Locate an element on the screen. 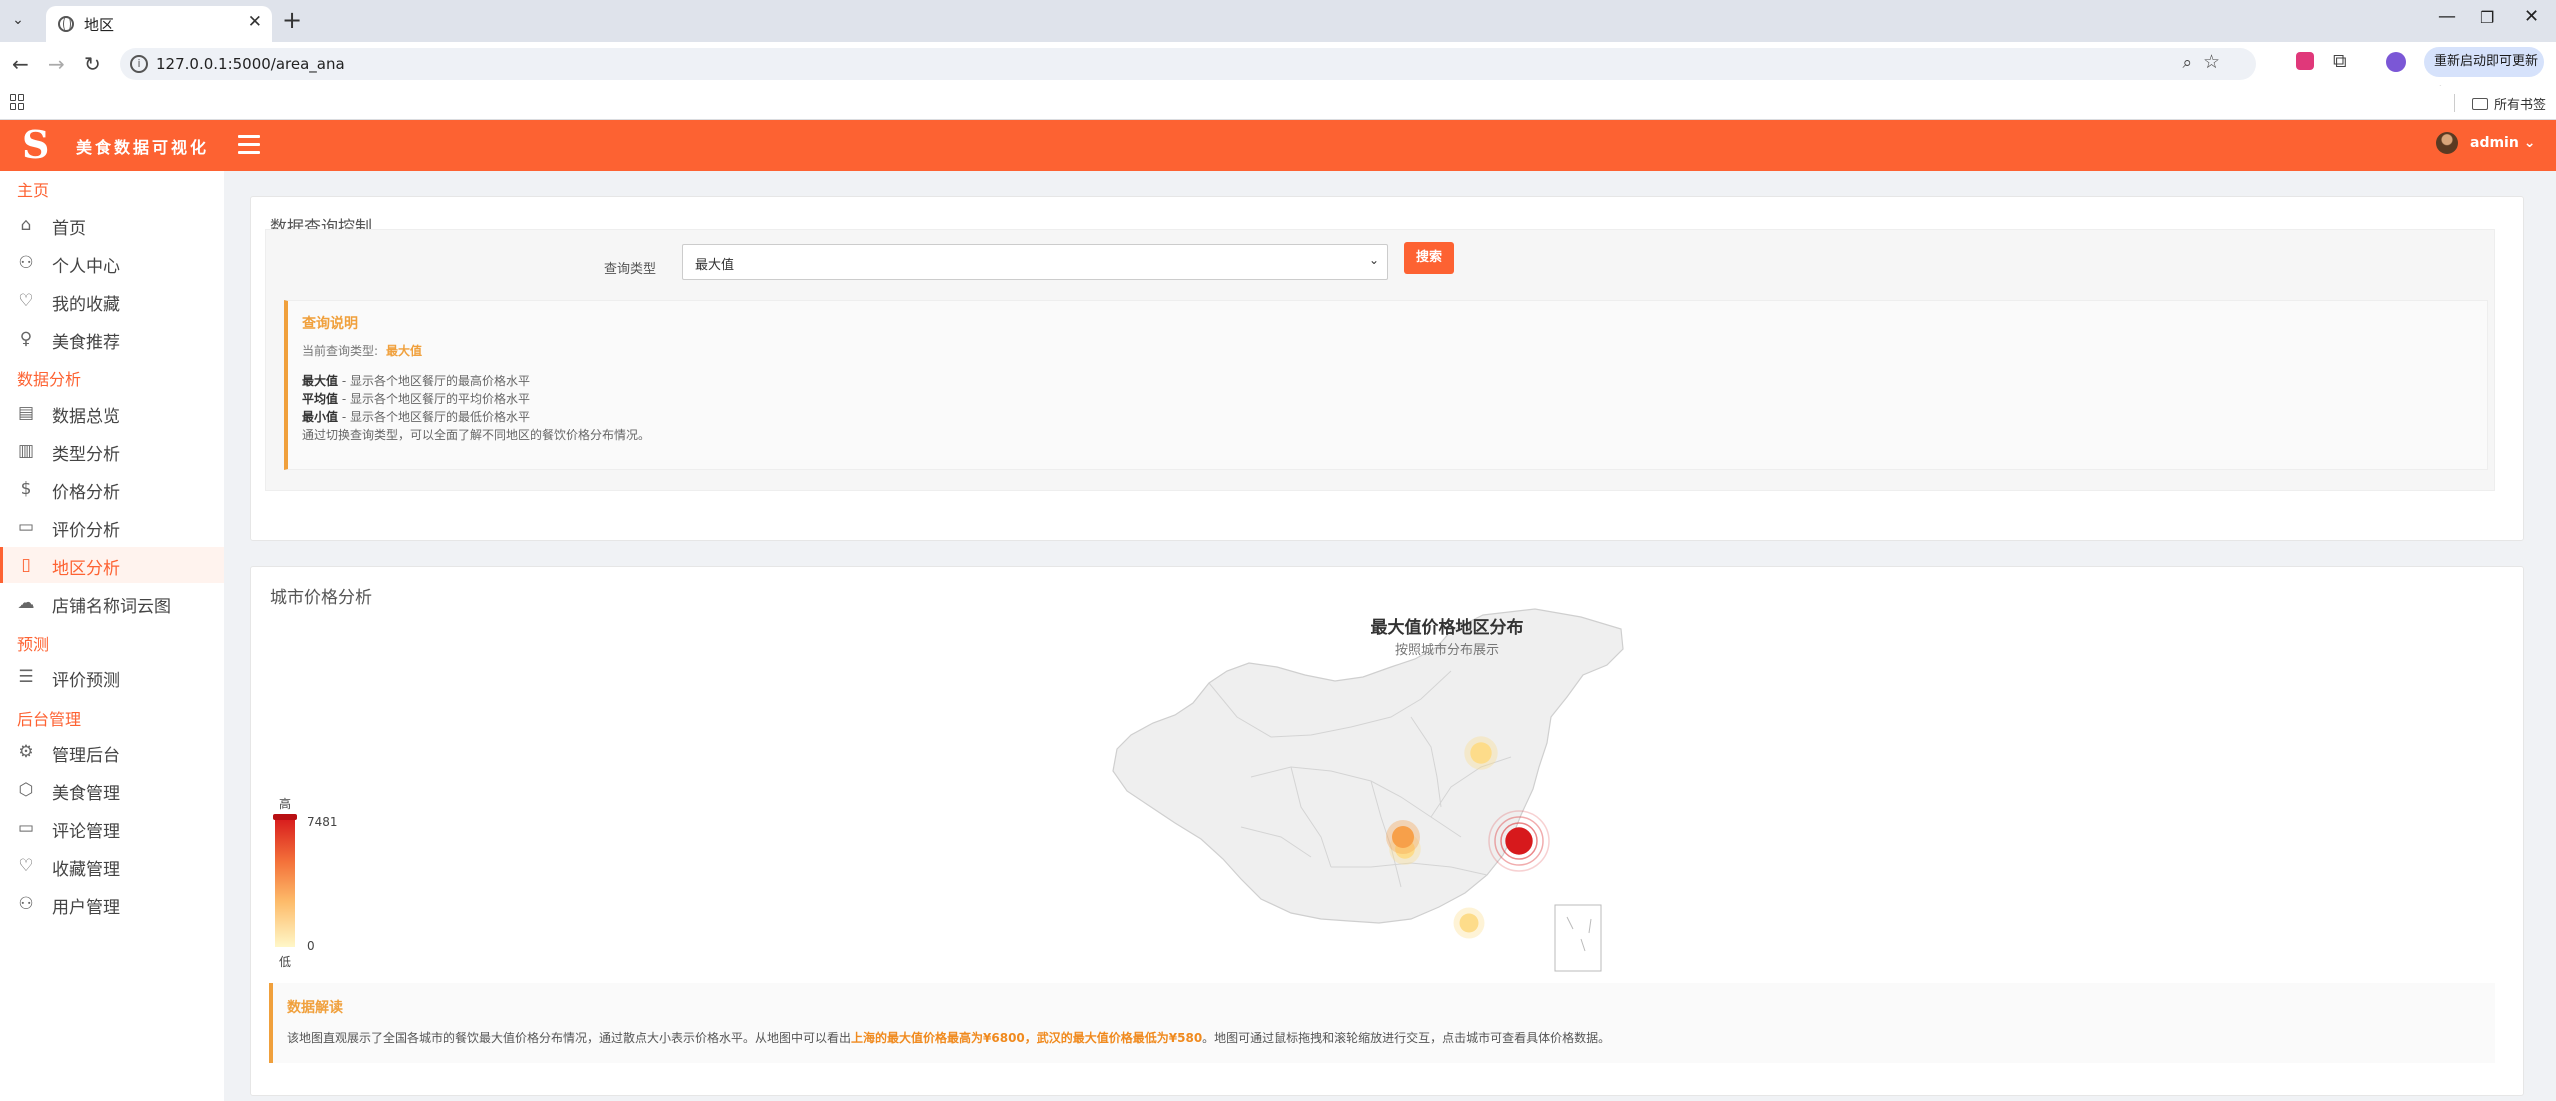  nanhai-islands is located at coordinates (1579, 934).